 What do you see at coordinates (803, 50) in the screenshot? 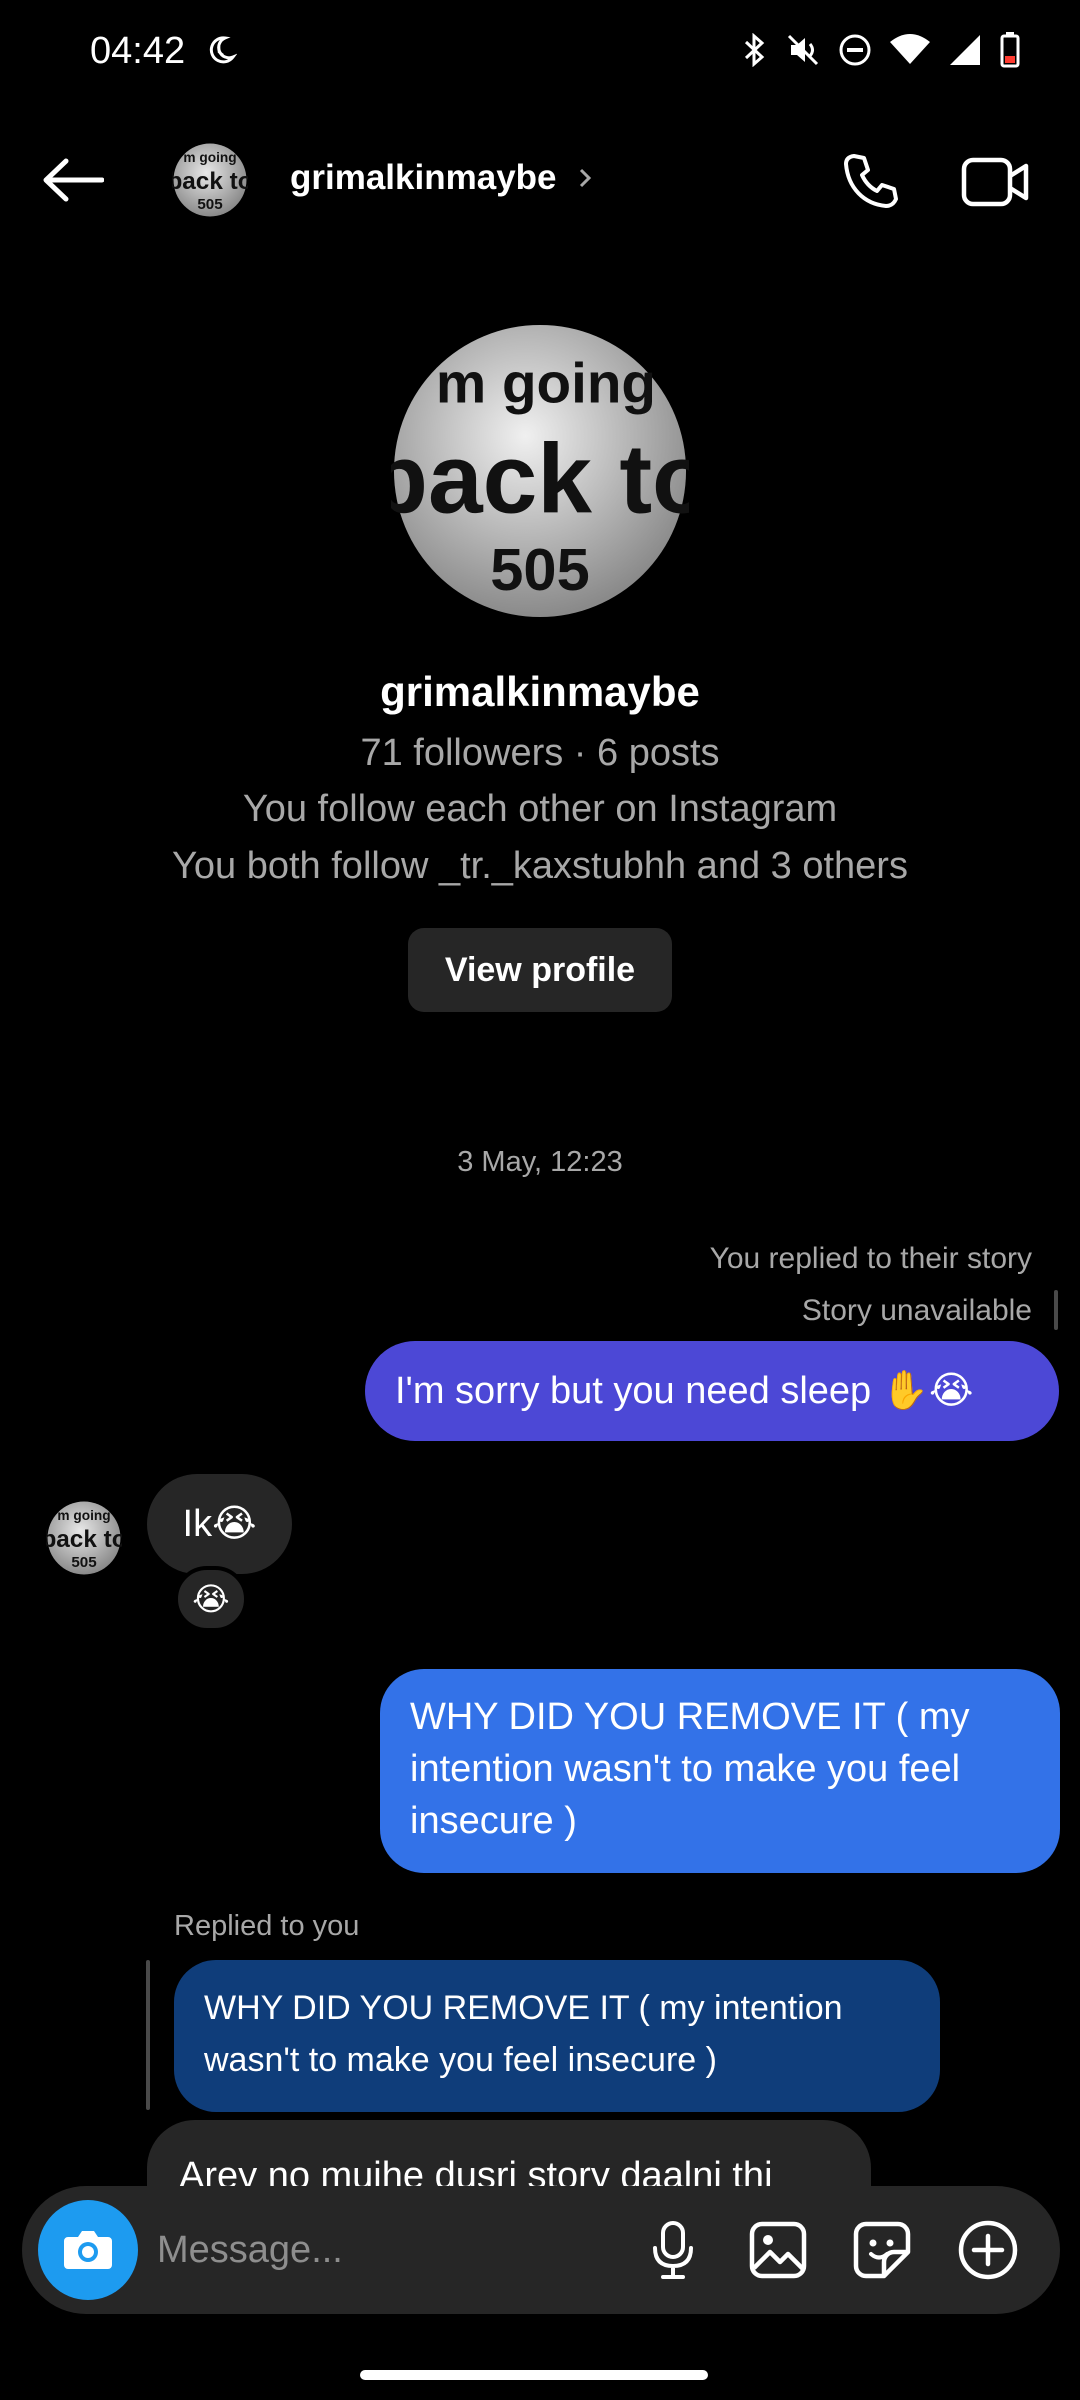
I see `mute-icon` at bounding box center [803, 50].